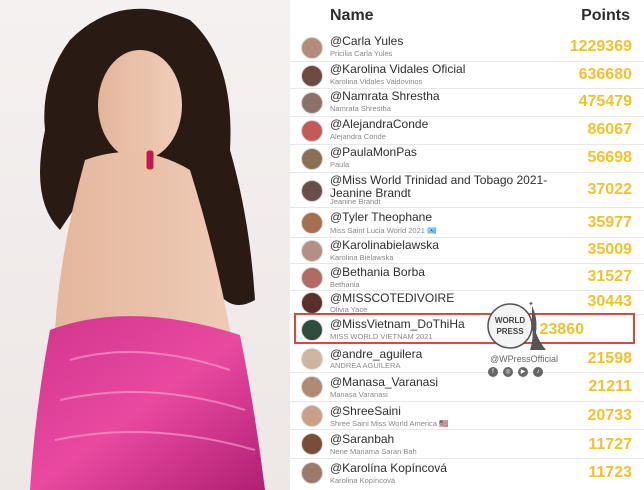 The width and height of the screenshot is (644, 490). What do you see at coordinates (600, 46) in the screenshot?
I see `row-points: 1229369` at bounding box center [600, 46].